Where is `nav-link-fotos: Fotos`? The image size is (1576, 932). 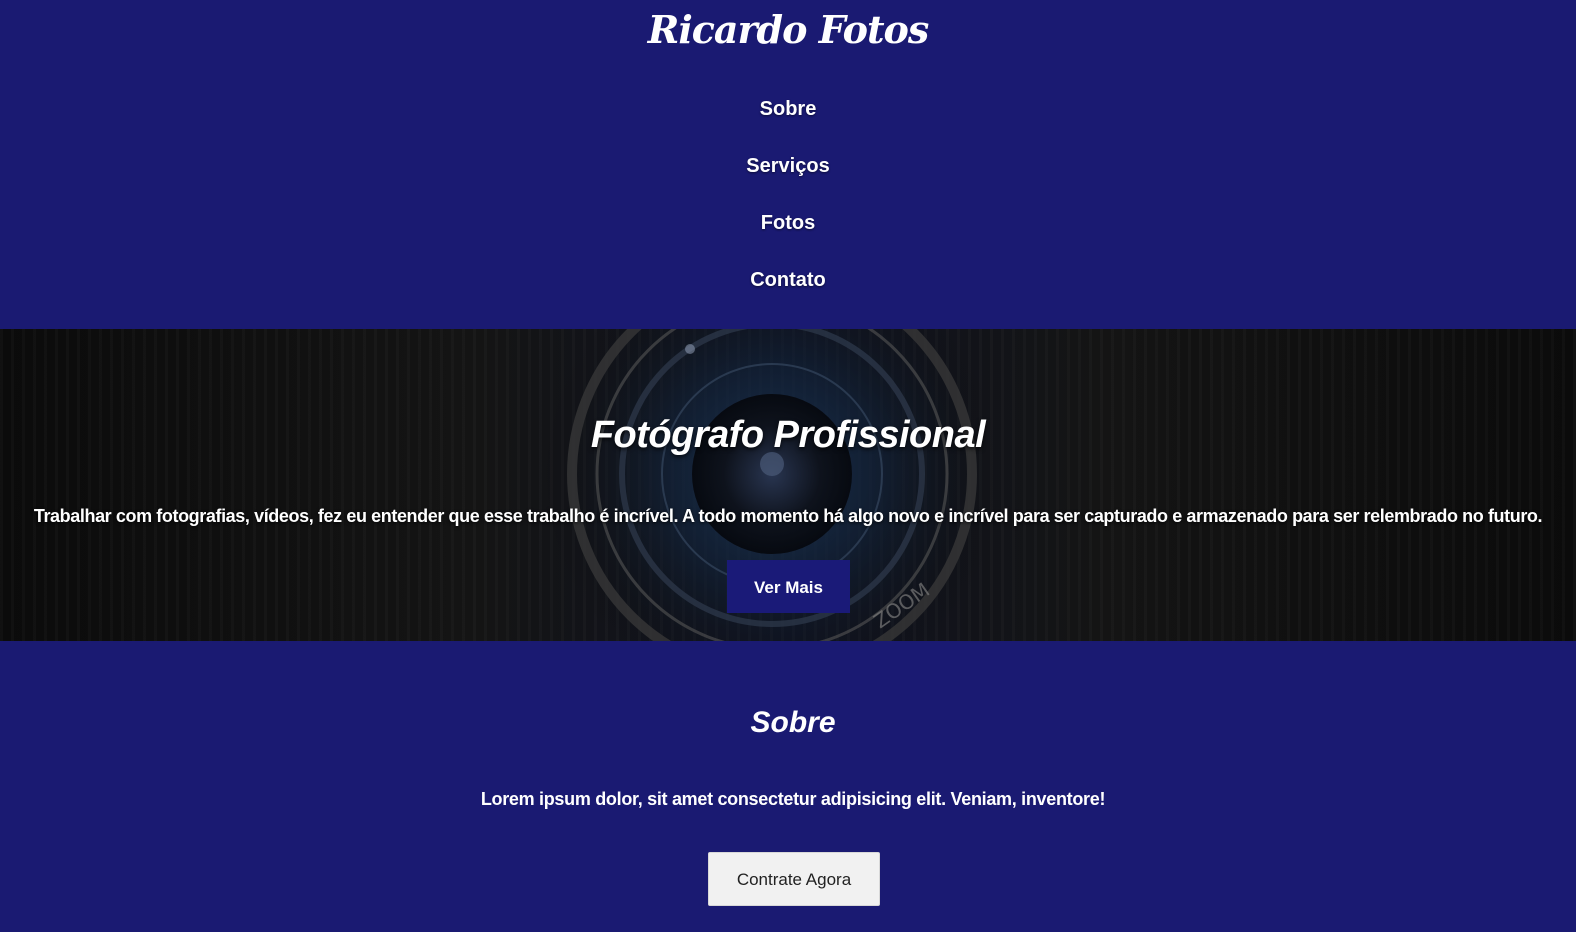 nav-link-fotos: Fotos is located at coordinates (788, 223).